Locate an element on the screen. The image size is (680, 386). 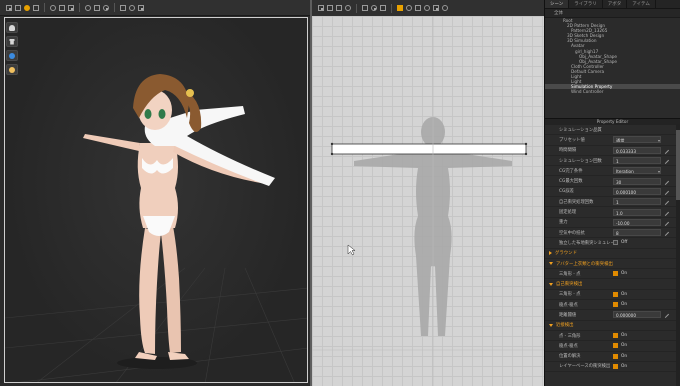
move-icon is located at coordinates (27, 7).